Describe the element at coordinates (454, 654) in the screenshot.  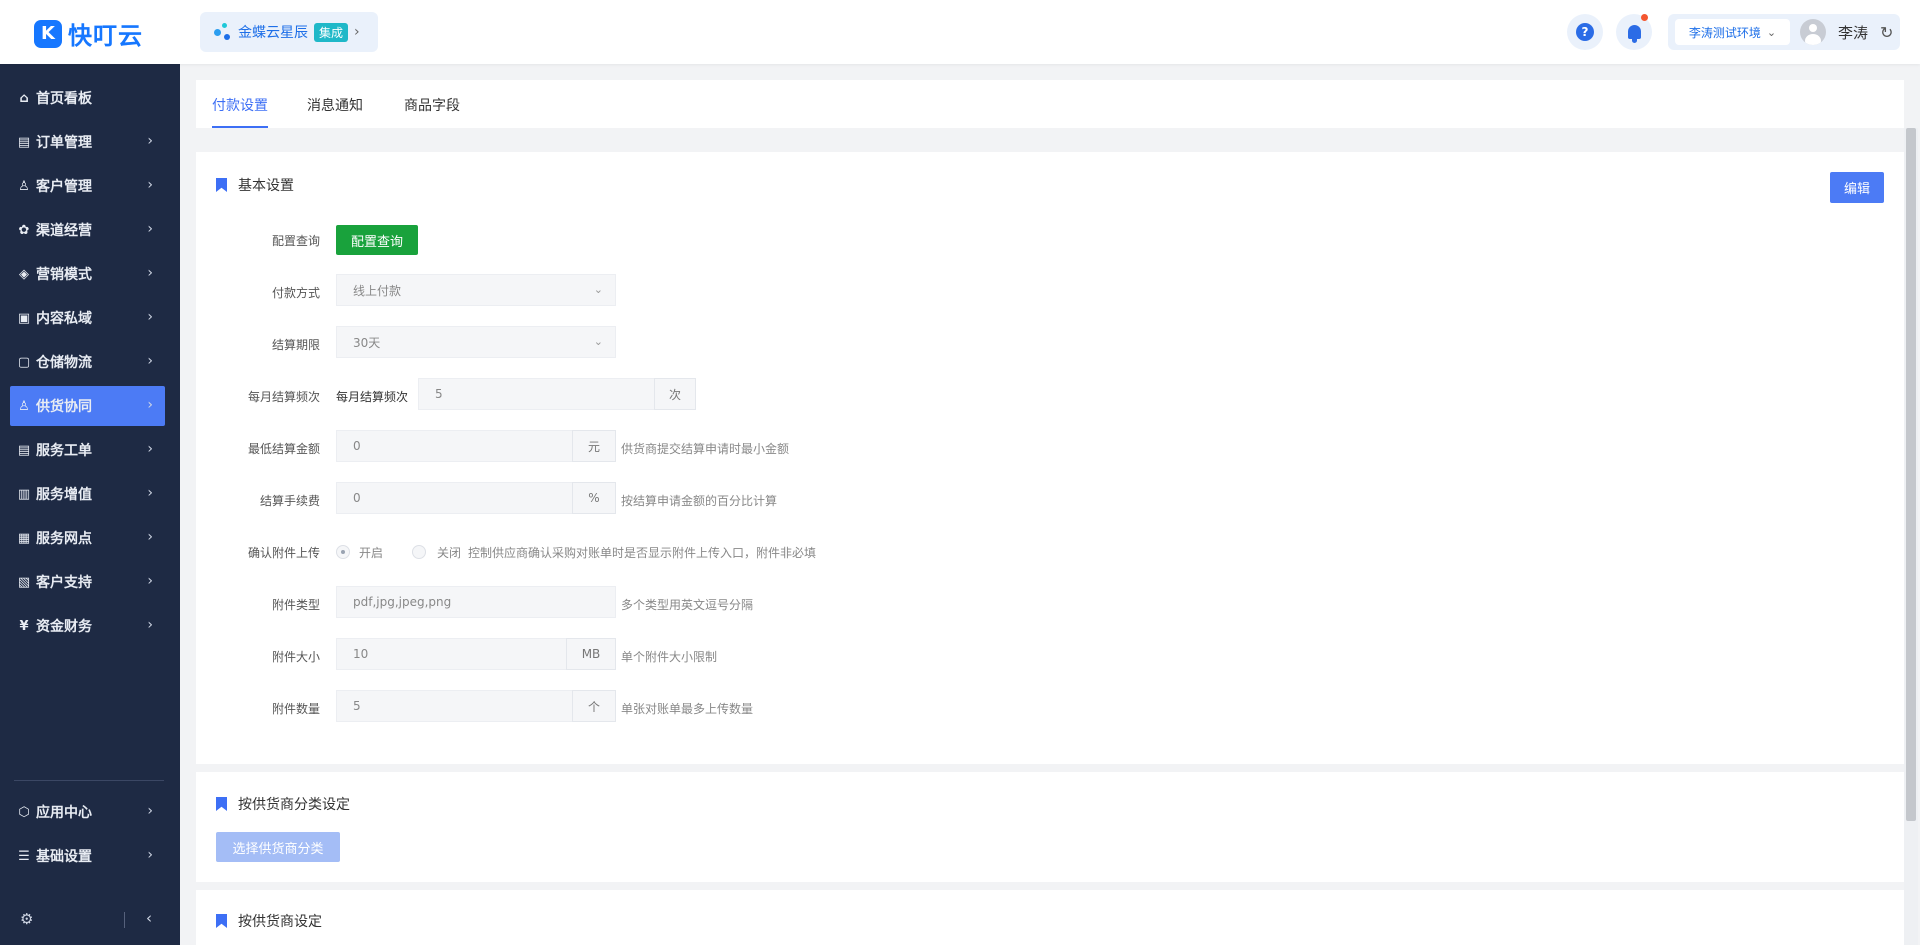
I see `attachment-size-input: 10` at that location.